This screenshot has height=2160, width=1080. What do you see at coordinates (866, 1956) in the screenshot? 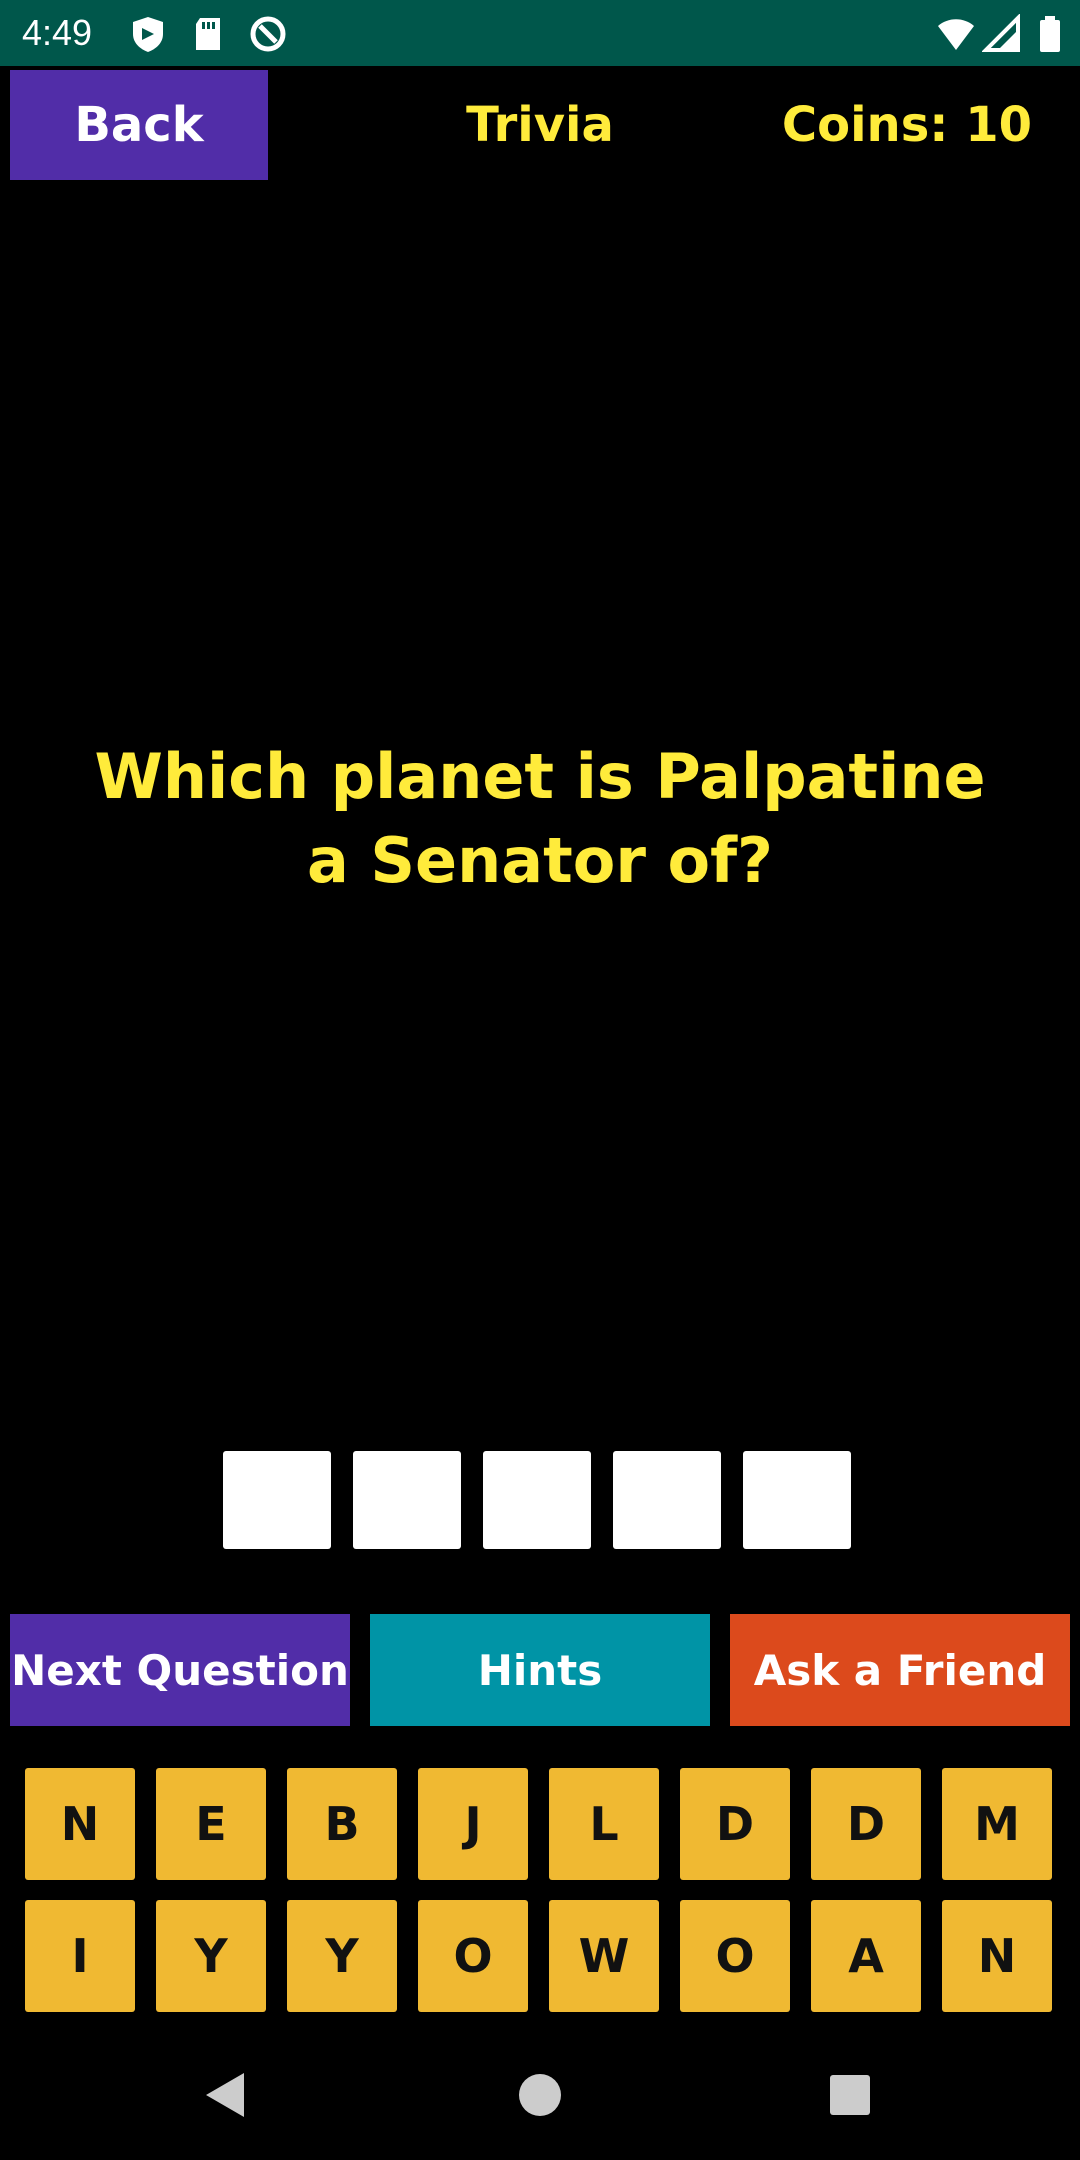
I see `letter-key: A` at bounding box center [866, 1956].